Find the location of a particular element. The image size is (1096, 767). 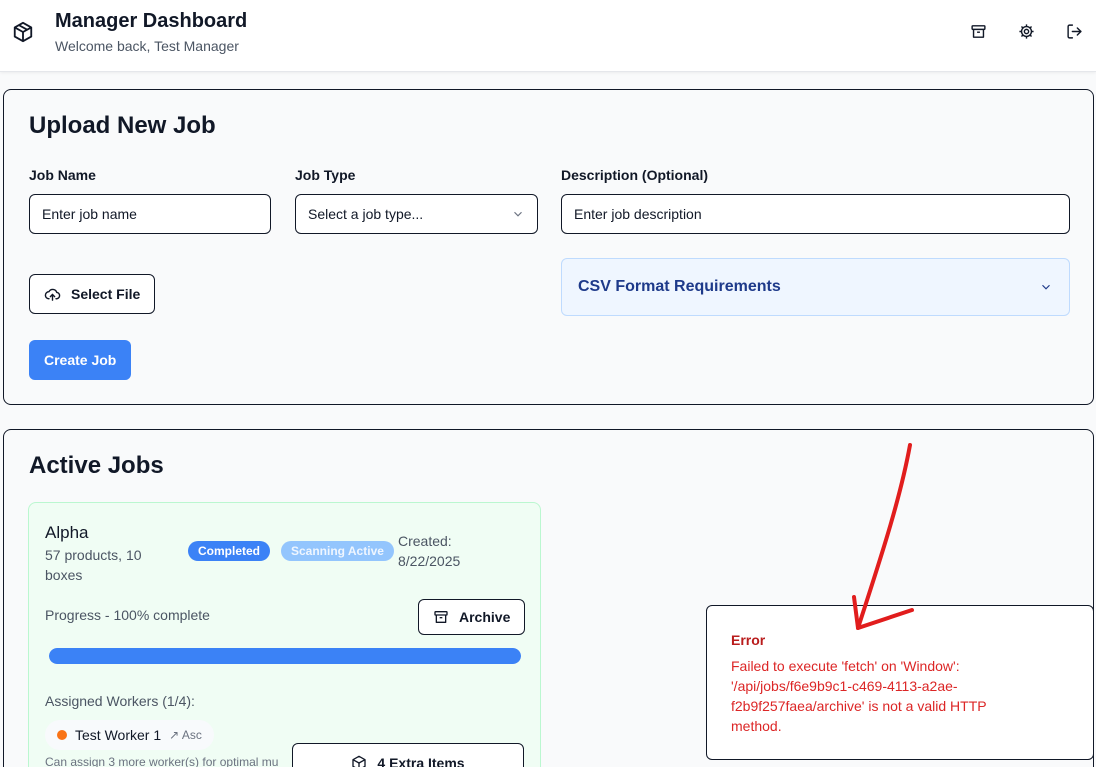

worker-role: ↗ Asc is located at coordinates (185, 735).